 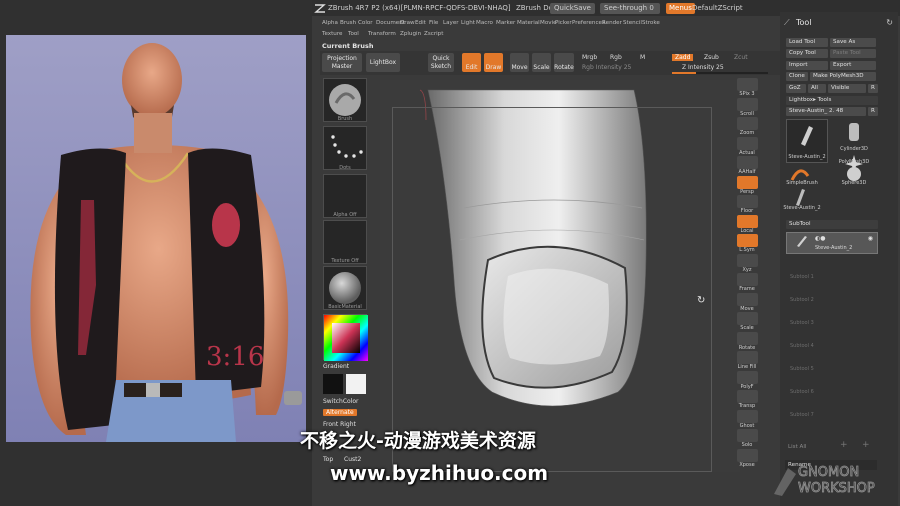 I want to click on goz-visible-button: Visible, so click(x=847, y=88).